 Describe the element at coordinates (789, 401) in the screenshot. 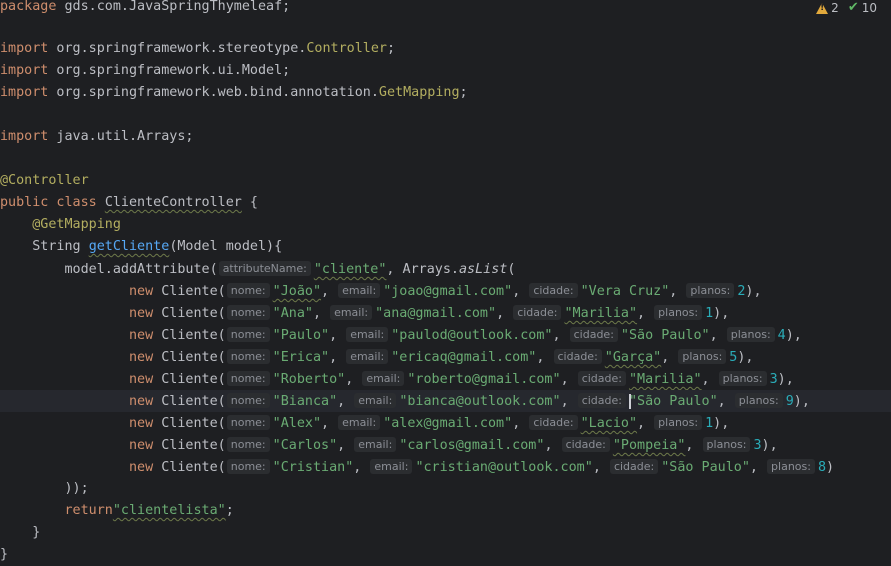

I see `cliente-planos: 9` at that location.